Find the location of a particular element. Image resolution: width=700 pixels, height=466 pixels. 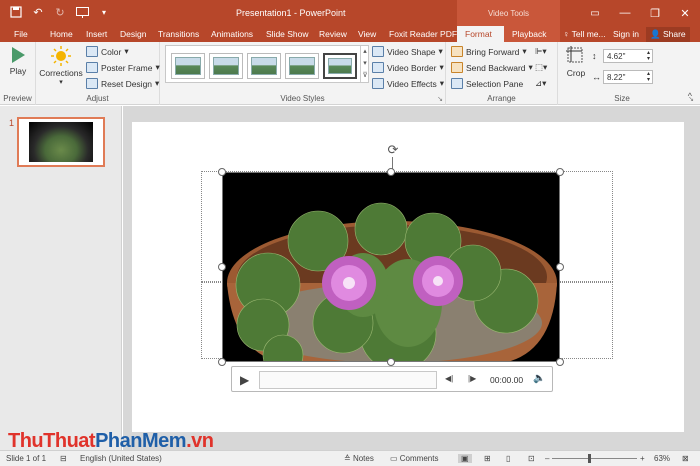

notes-button: ≙ Notes is located at coordinates (359, 458).